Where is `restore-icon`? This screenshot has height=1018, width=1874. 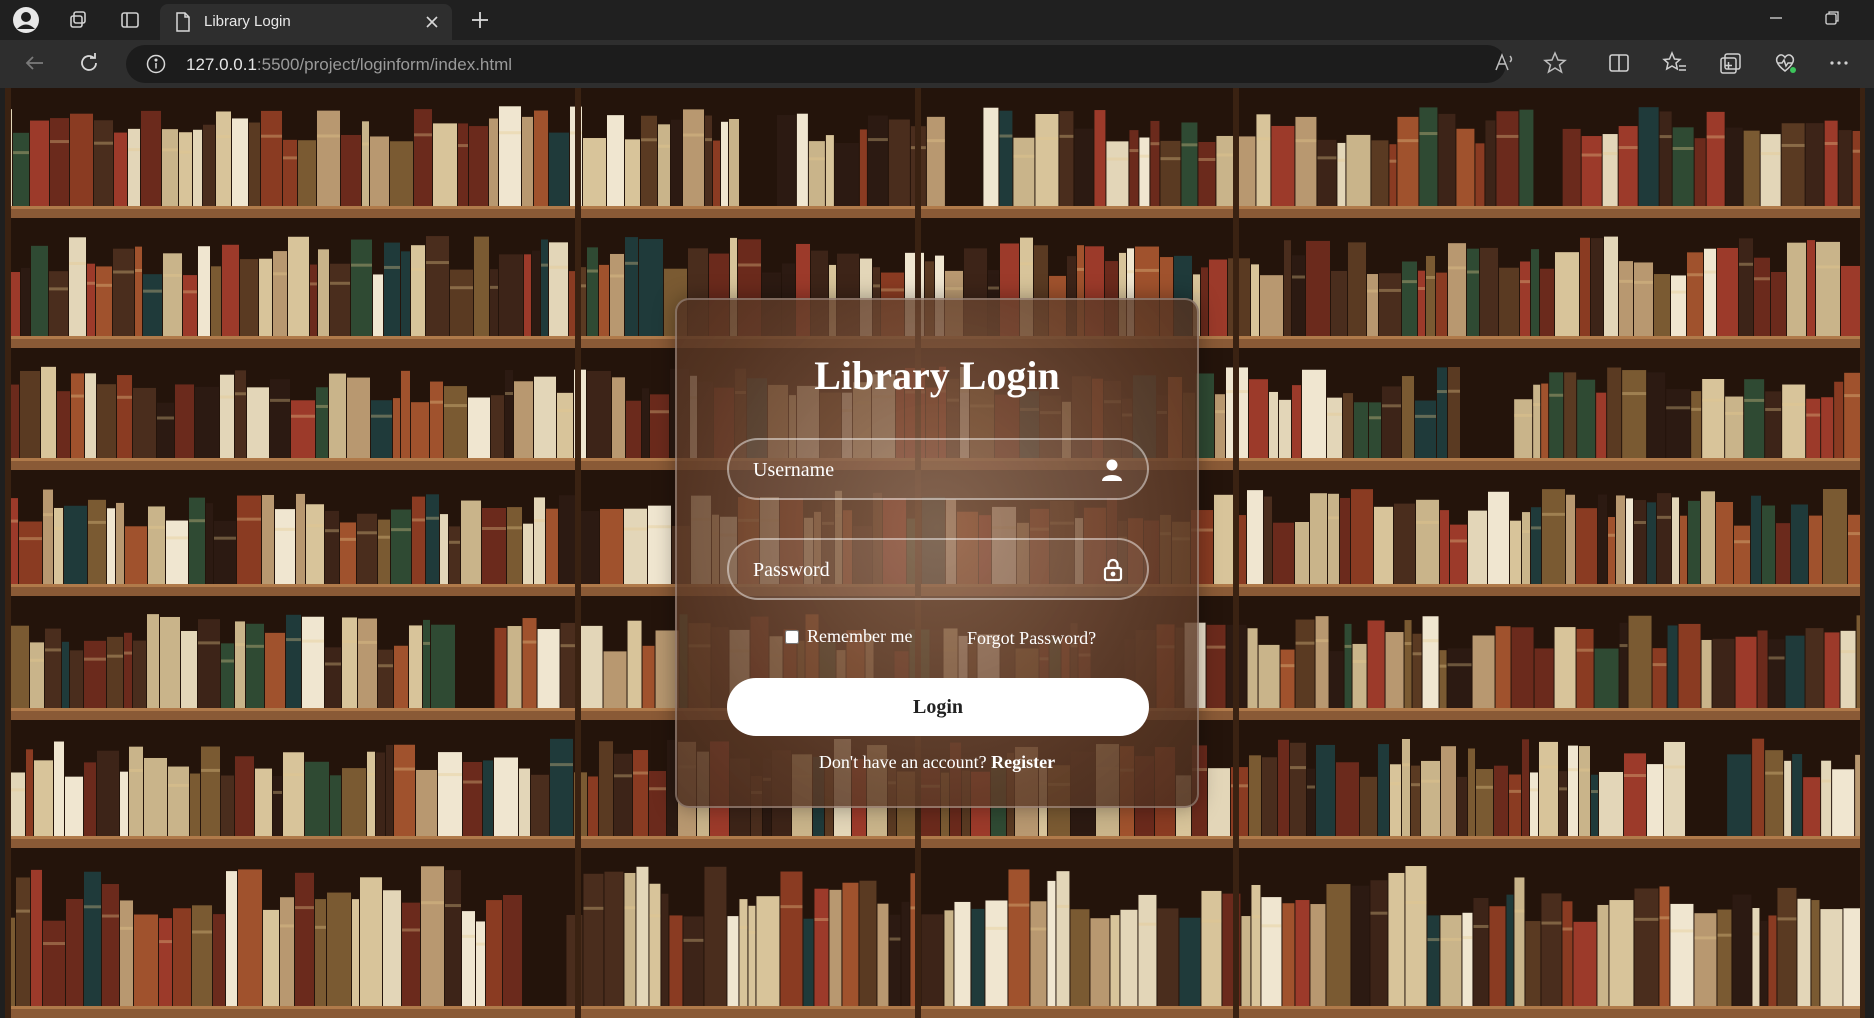 restore-icon is located at coordinates (1832, 20).